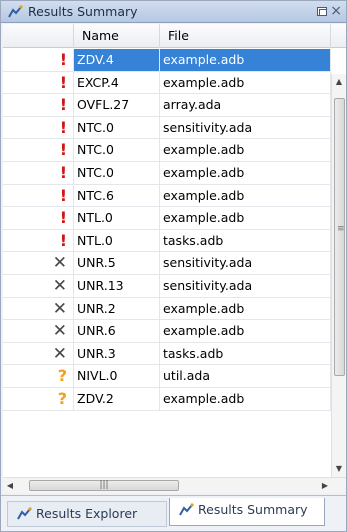  I want to click on tab-results-summary: Results Summary, so click(247, 512).